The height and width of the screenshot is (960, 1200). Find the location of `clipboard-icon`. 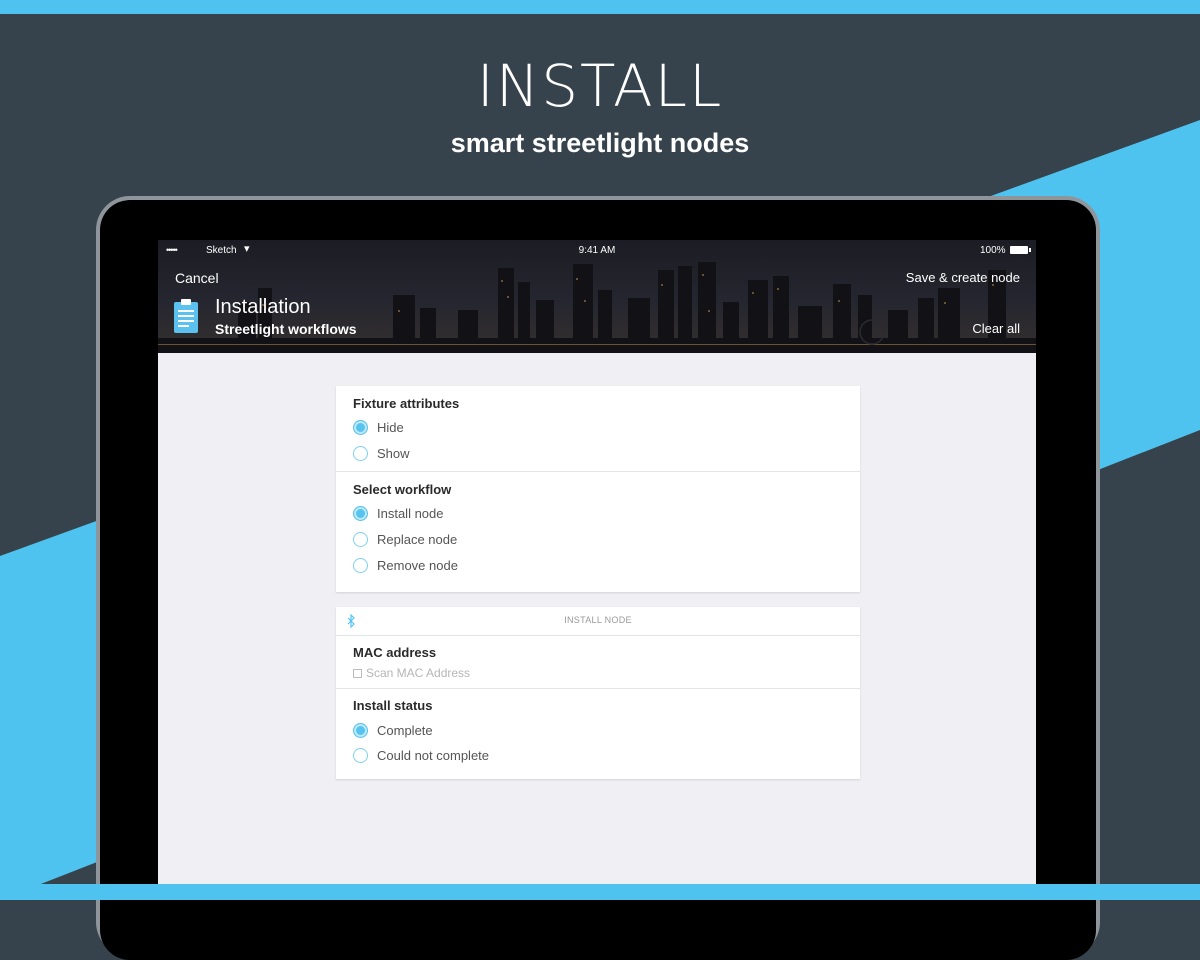

clipboard-icon is located at coordinates (186, 316).